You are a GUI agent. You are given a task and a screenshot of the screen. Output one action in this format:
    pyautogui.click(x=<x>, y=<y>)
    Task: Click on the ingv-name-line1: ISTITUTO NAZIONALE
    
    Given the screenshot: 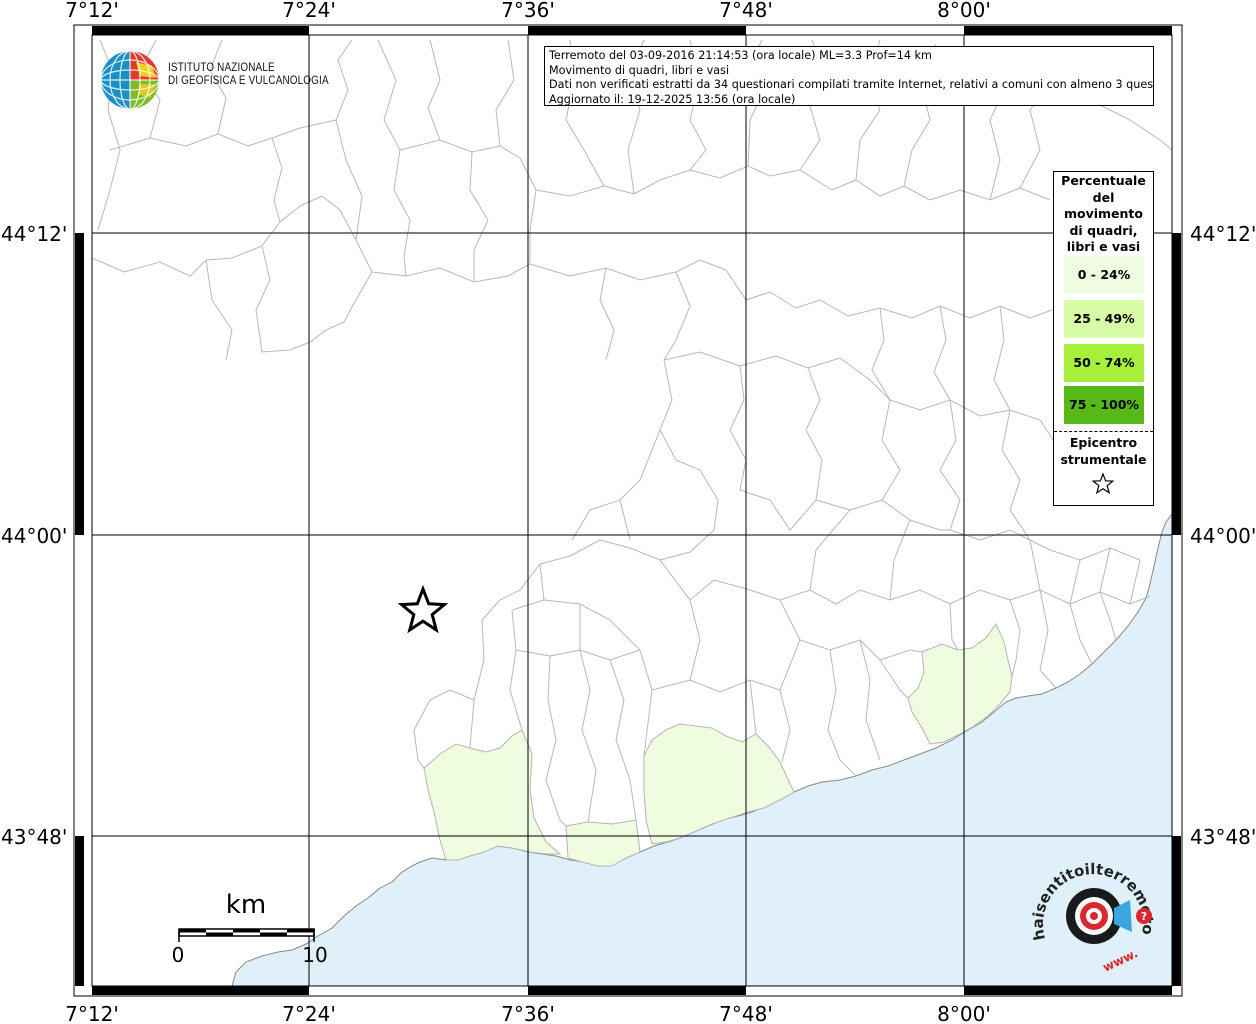 What is the action you would take?
    pyautogui.click(x=221, y=68)
    